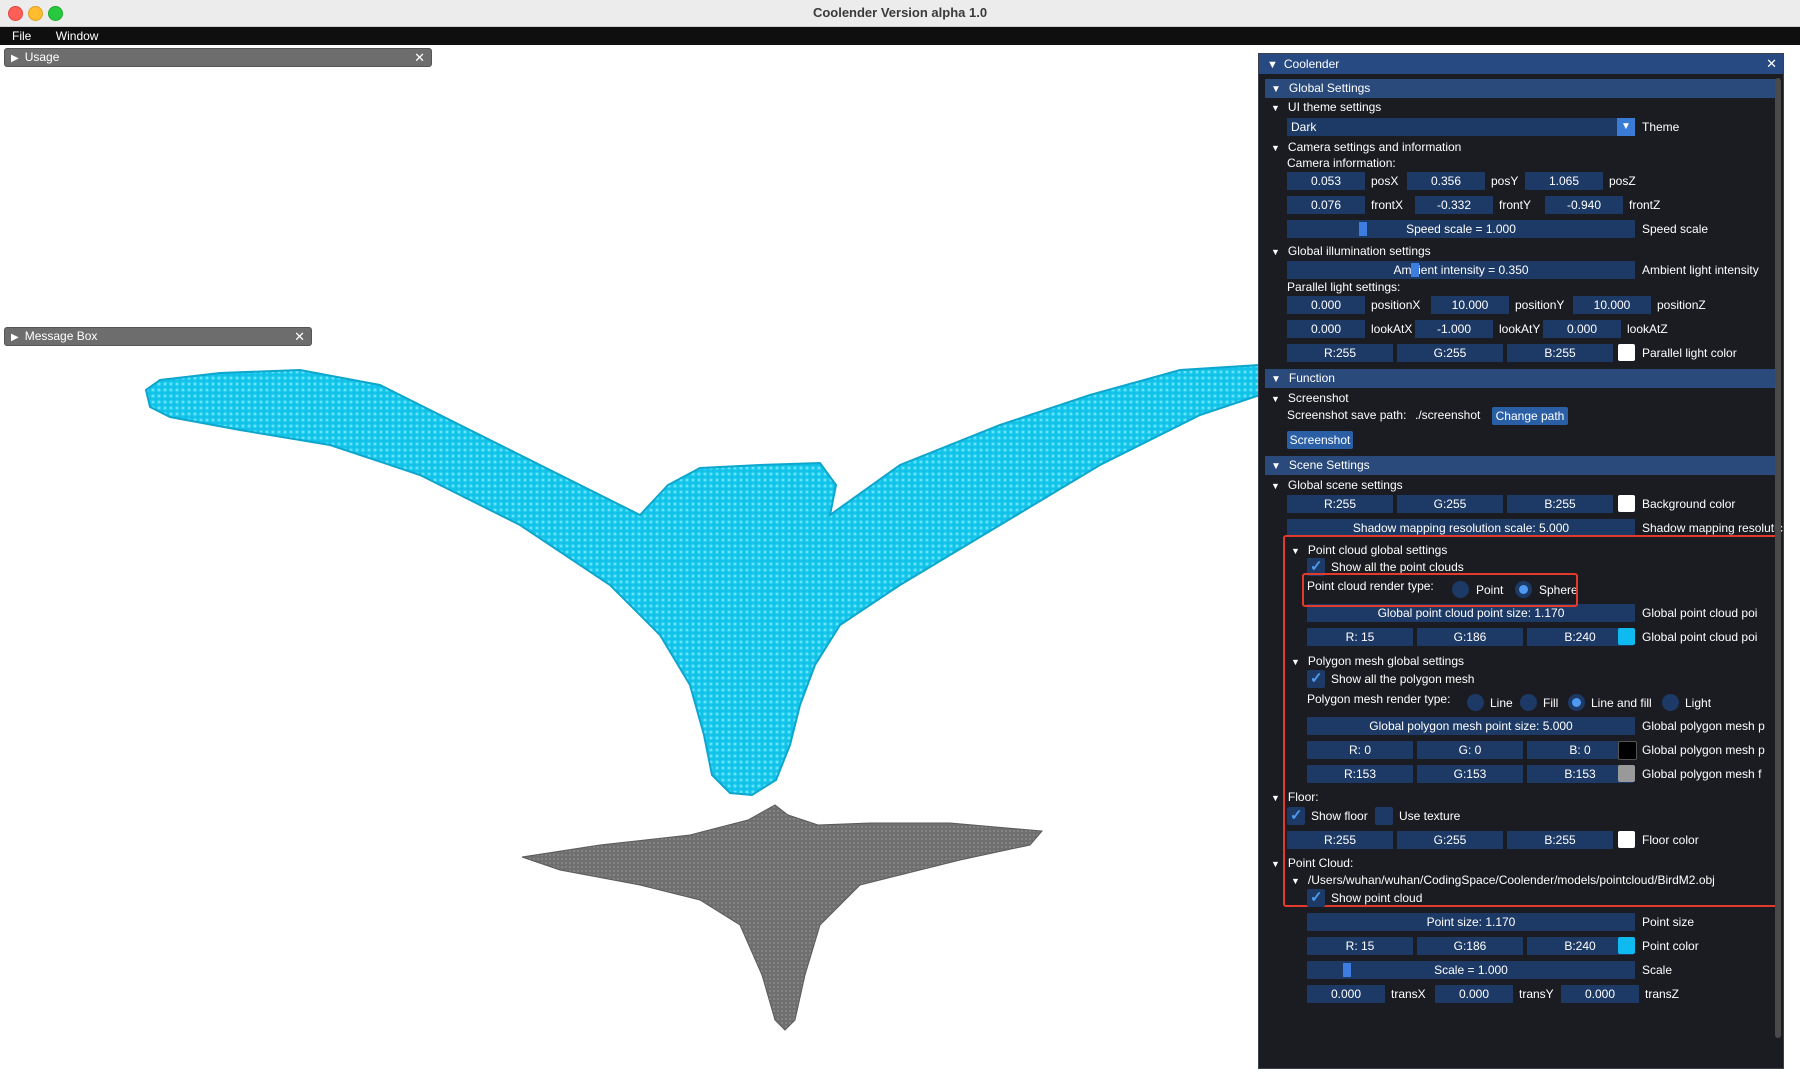  I want to click on global-pc-color-swatch, so click(1626, 636).